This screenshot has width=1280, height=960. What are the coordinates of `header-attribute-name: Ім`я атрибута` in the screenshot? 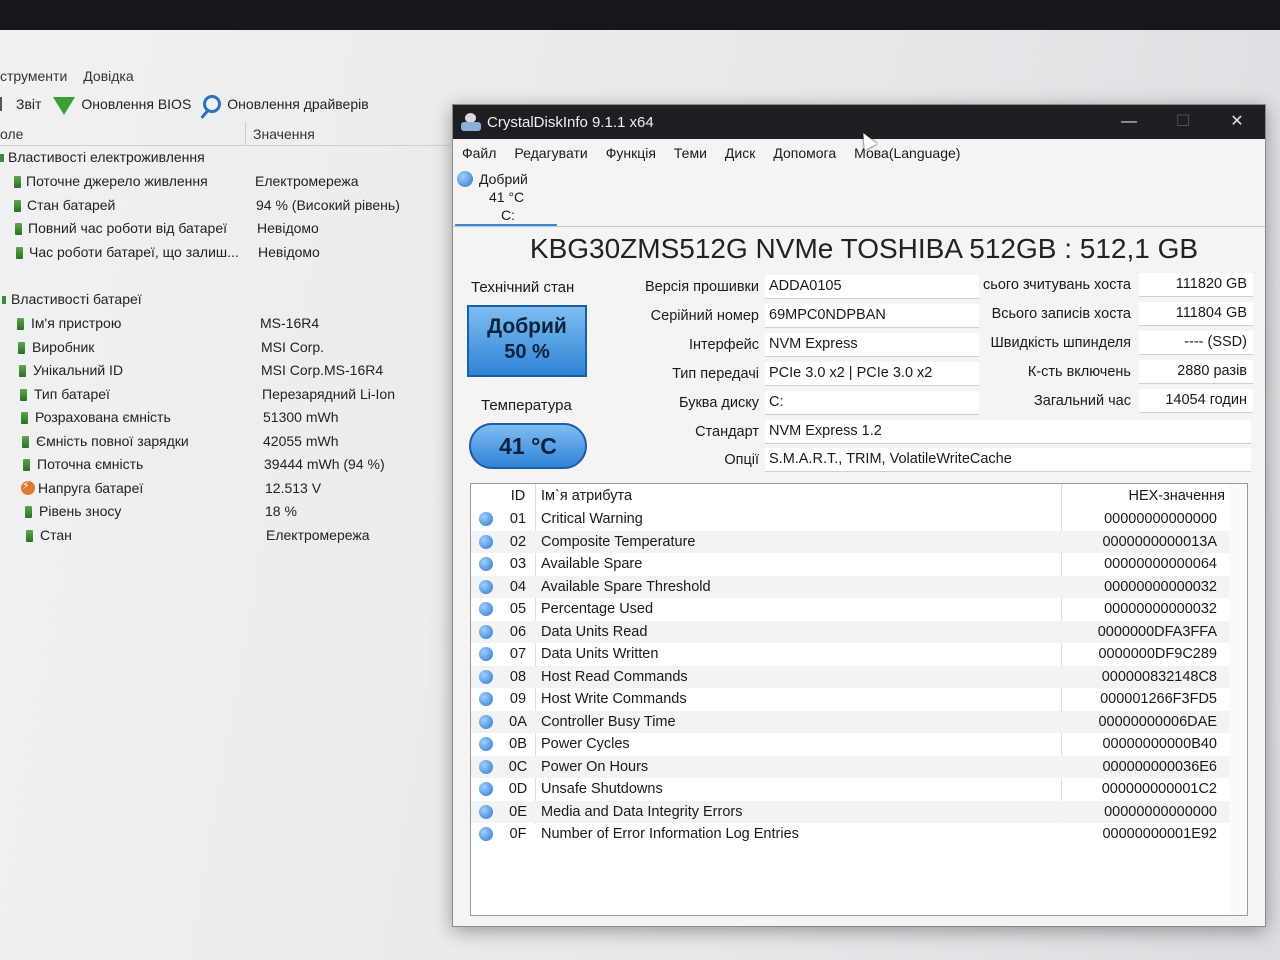 It's located at (586, 496).